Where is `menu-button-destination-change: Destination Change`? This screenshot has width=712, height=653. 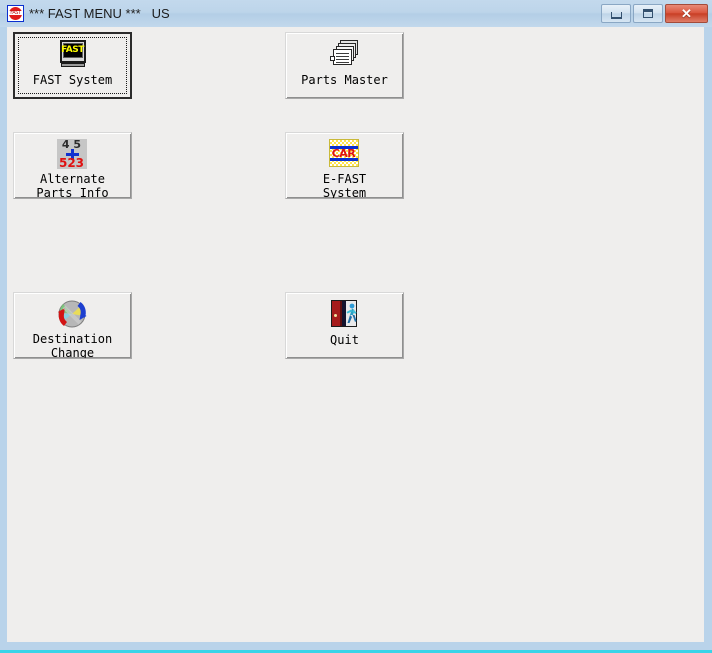 menu-button-destination-change: Destination Change is located at coordinates (72, 325).